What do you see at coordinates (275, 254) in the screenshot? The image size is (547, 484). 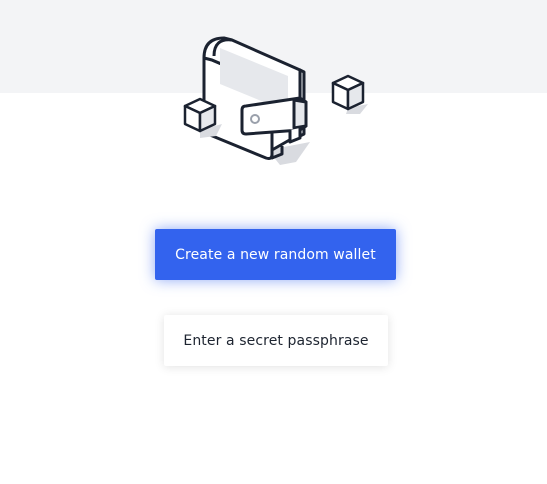 I see `create-random-wallet-button: Create a new random wallet` at bounding box center [275, 254].